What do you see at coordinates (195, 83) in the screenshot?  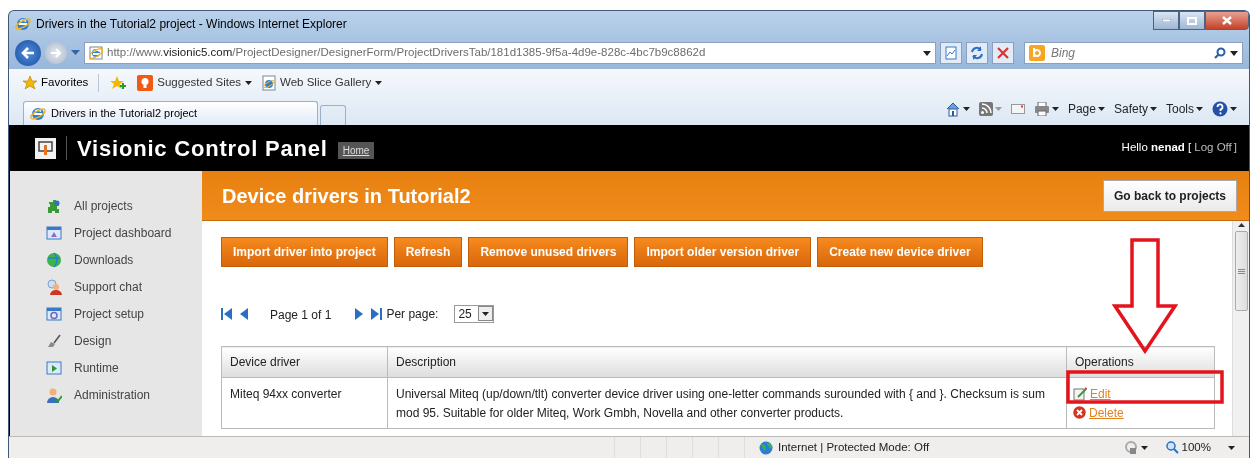 I see `favorites-bar-item: Suggested Sites` at bounding box center [195, 83].